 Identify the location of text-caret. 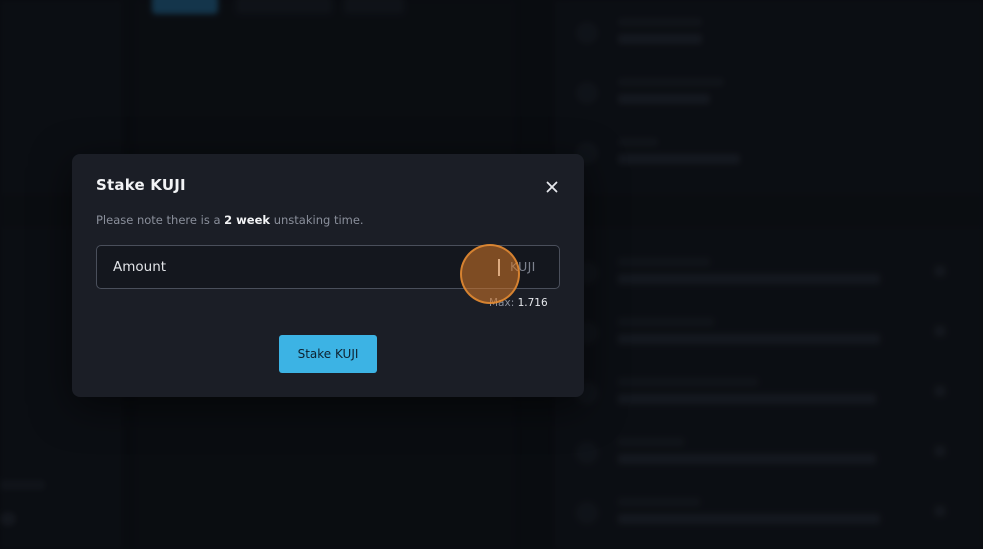
(499, 267).